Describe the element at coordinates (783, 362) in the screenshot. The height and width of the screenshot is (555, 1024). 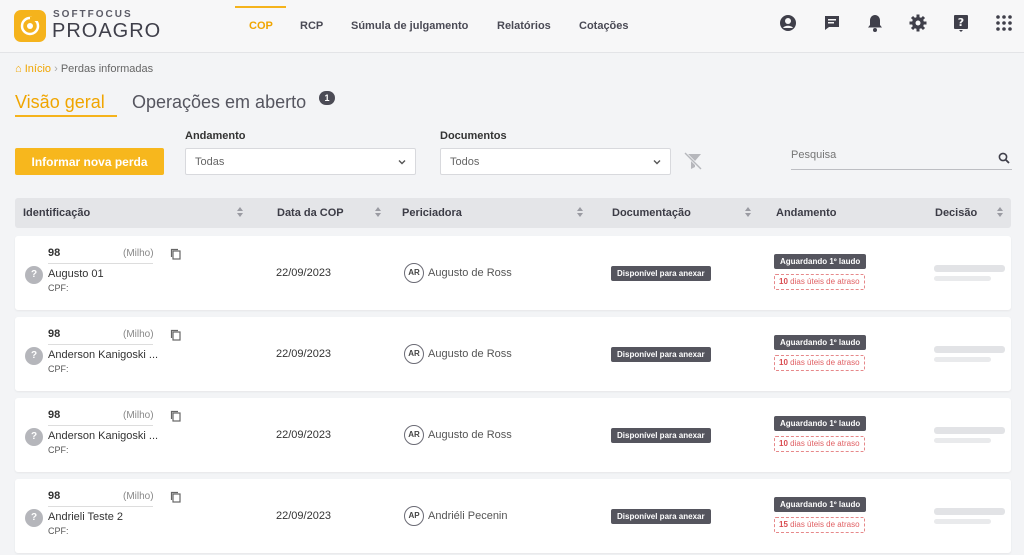
I see `delay-days: 10` at that location.